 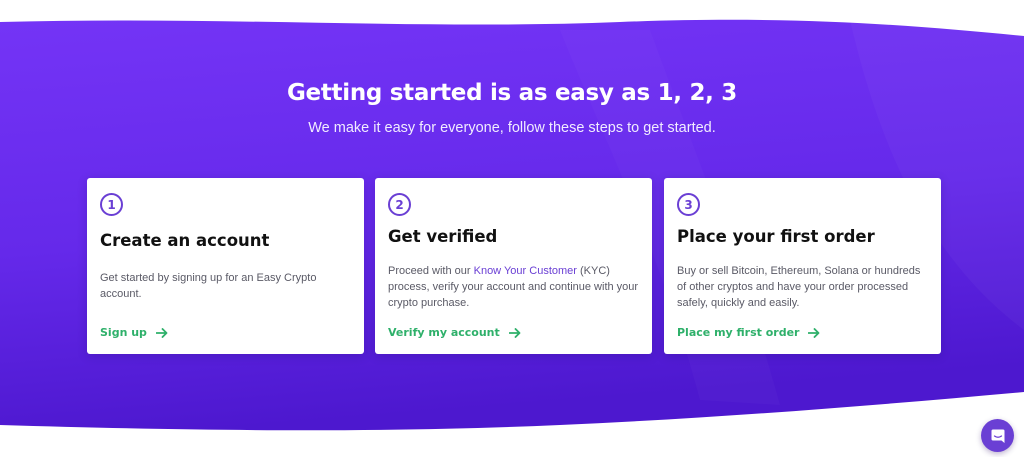 I want to click on sign-up-link: Sign up, so click(x=134, y=332).